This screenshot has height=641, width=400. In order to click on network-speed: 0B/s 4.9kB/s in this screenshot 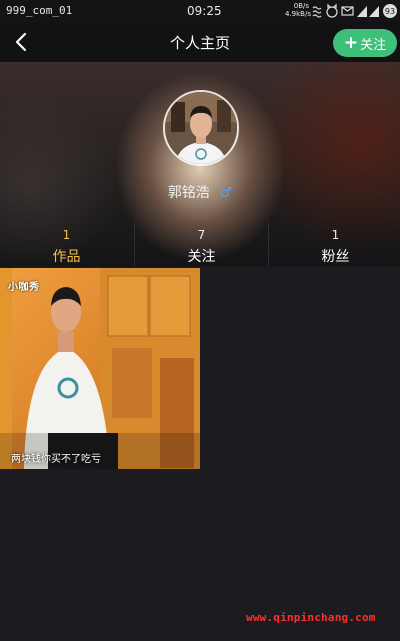, I will do `click(298, 10)`.